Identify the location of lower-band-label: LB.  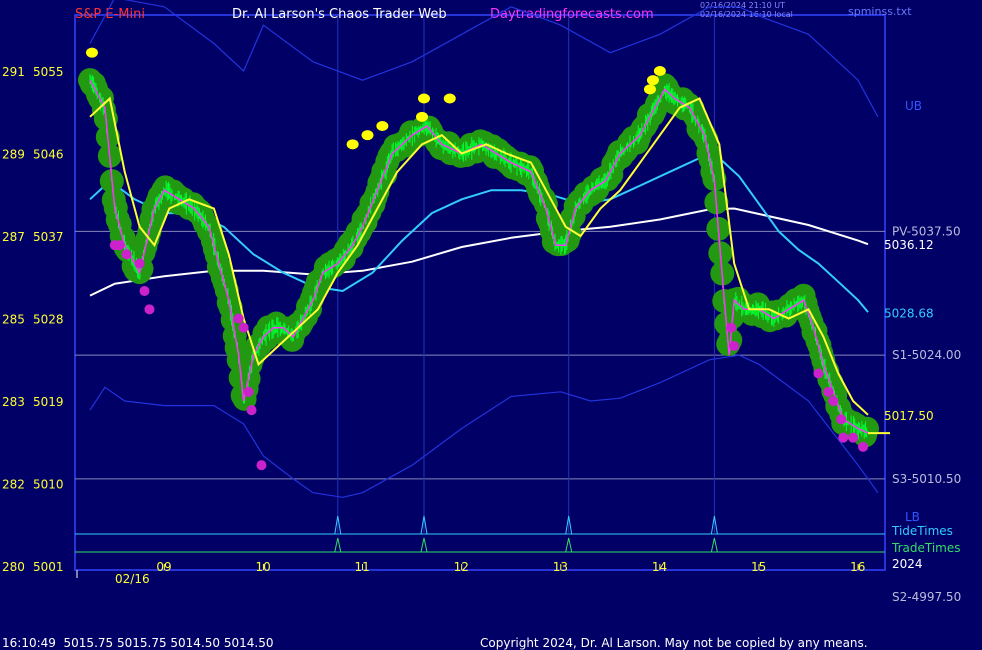
(912, 517).